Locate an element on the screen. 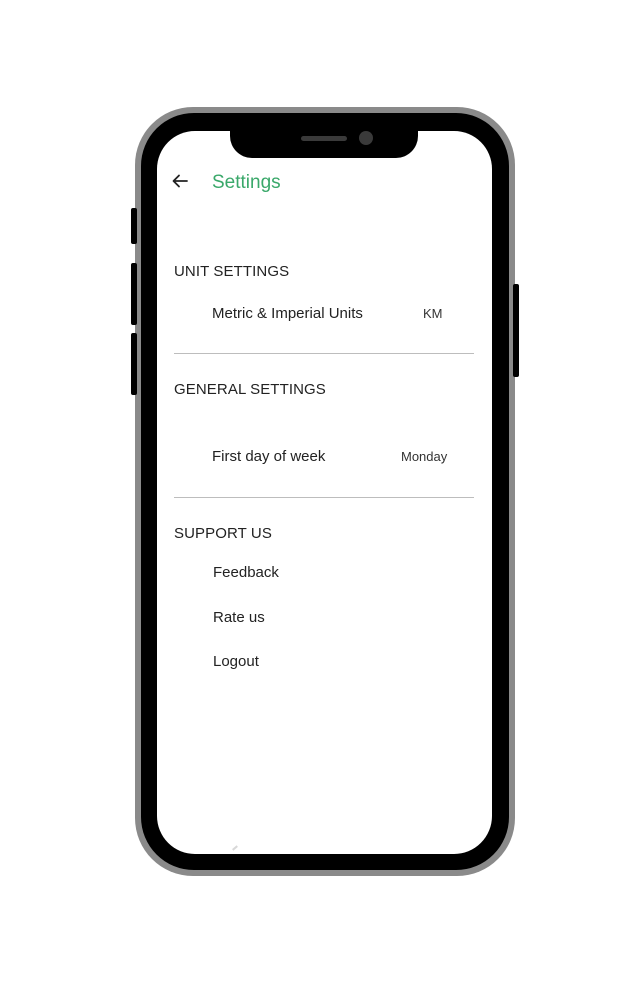 This screenshot has height=1000, width=638. section-header-support-us: SUPPORT US is located at coordinates (223, 533).